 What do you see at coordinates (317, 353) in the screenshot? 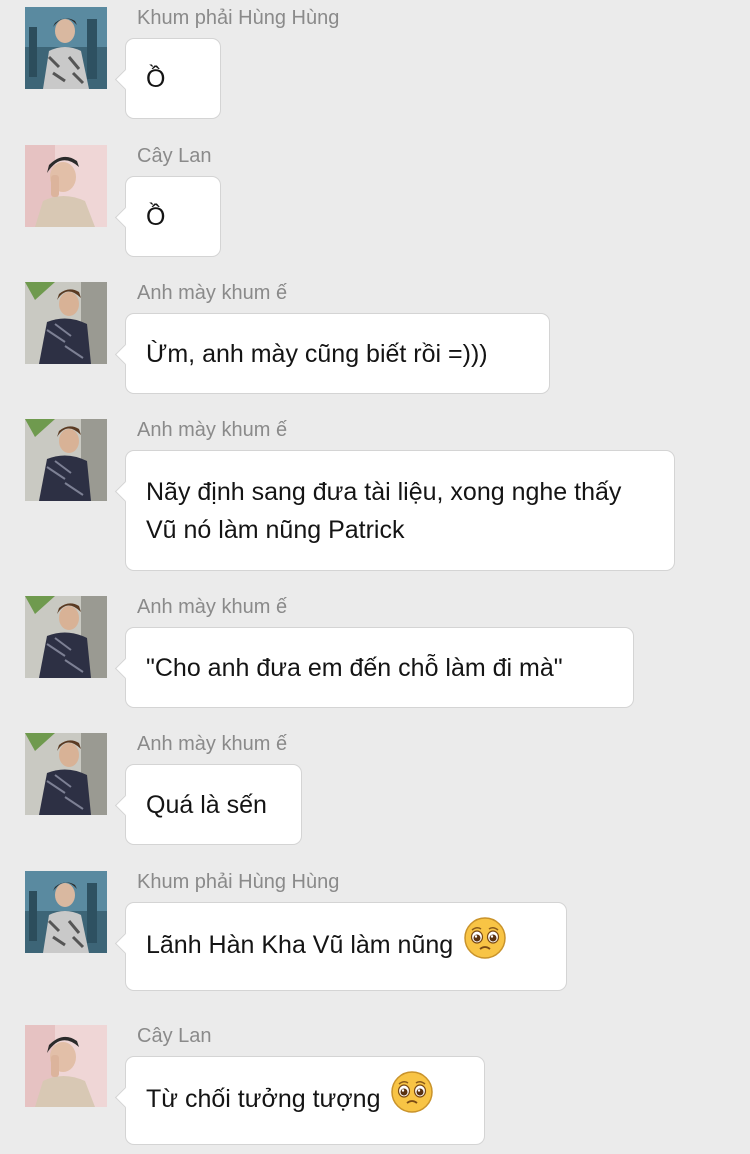
I see `message-text: Ừm, anh mày cũng biết rồi =)))` at bounding box center [317, 353].